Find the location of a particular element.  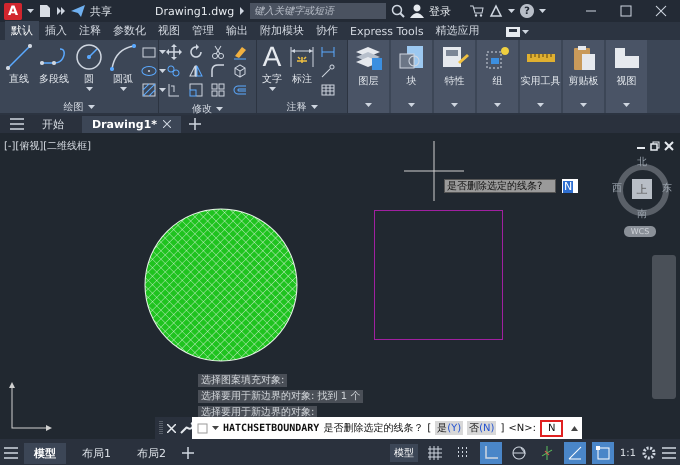

panel-title: 注释 is located at coordinates (296, 107).